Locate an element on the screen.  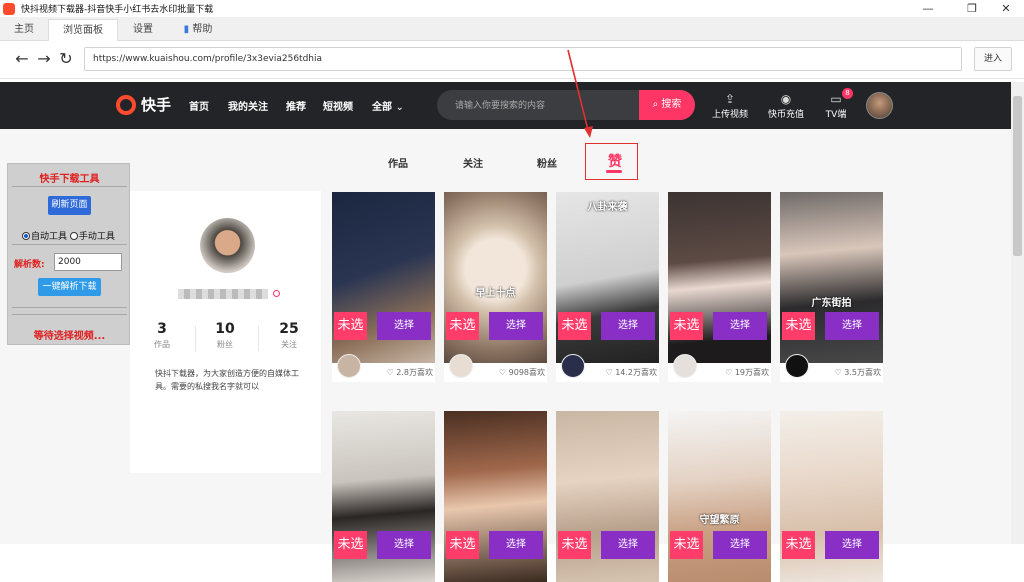
nav-all-label: 全部 is located at coordinates (382, 107).